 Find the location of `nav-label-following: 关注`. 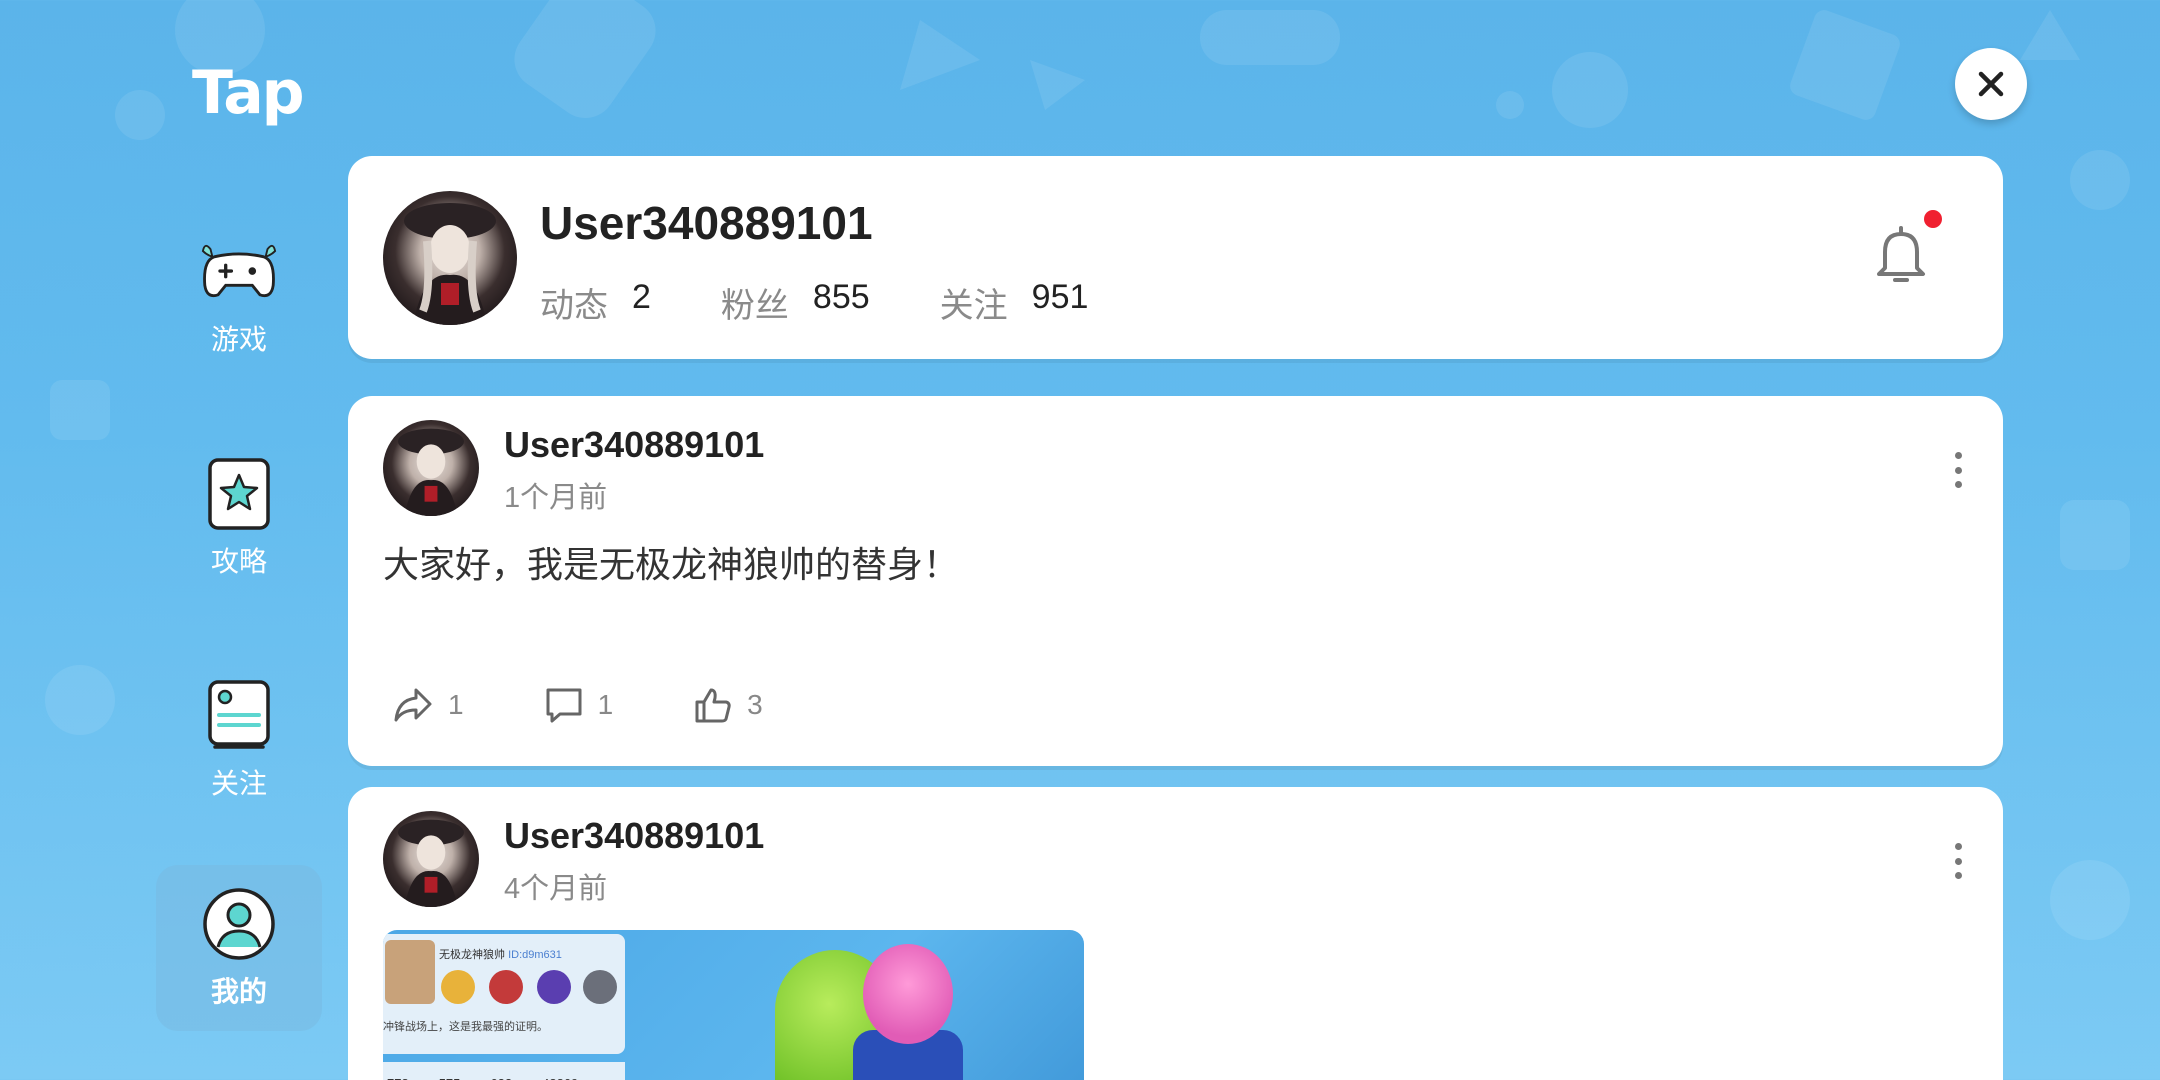

nav-label-following: 关注 is located at coordinates (238, 783).